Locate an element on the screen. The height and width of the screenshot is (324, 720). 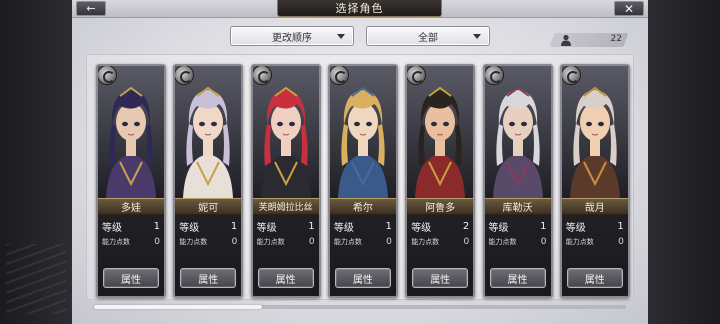
back-button: ← is located at coordinates (91, 8).